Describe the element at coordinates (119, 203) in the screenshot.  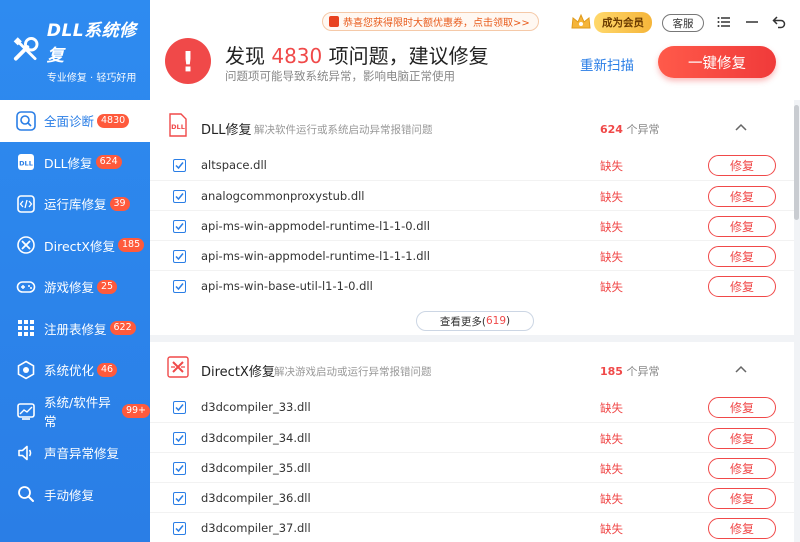
I see `count-badge: 39` at that location.